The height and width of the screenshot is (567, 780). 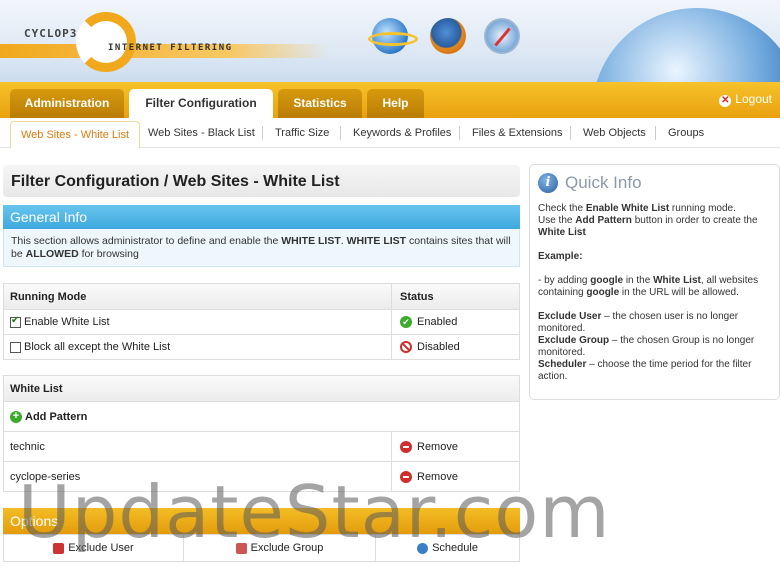 I want to click on logout-link: ✕ Logout, so click(x=745, y=99).